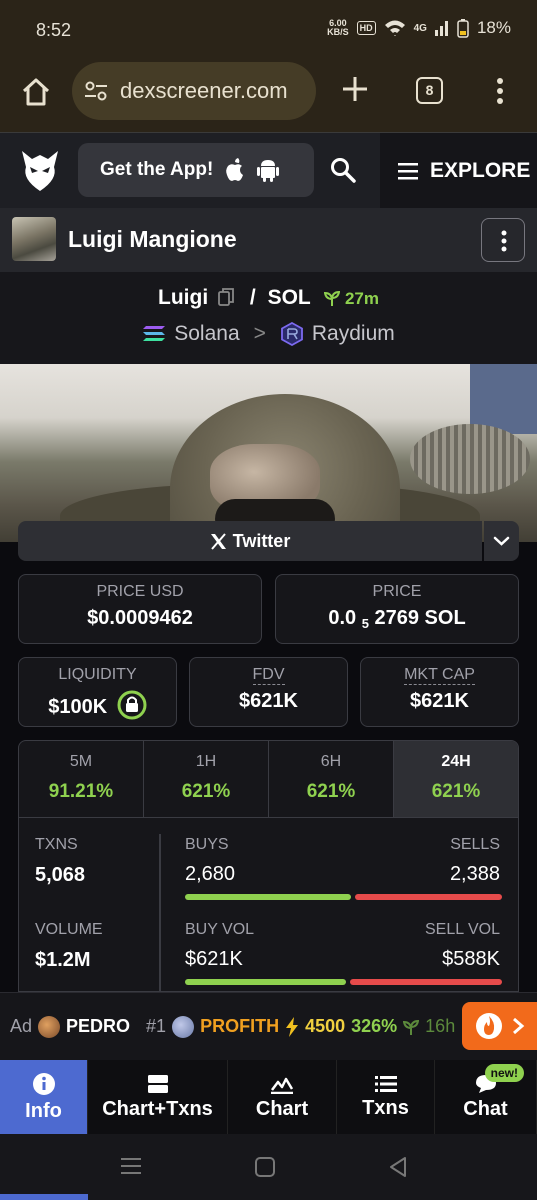  What do you see at coordinates (493, 27) in the screenshot?
I see `battery-level: 18%` at bounding box center [493, 27].